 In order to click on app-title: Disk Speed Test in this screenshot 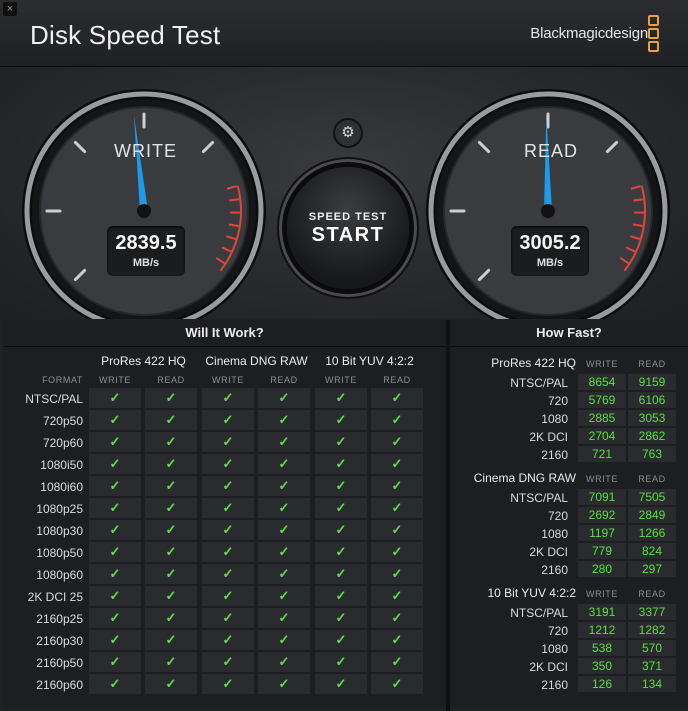, I will do `click(125, 35)`.